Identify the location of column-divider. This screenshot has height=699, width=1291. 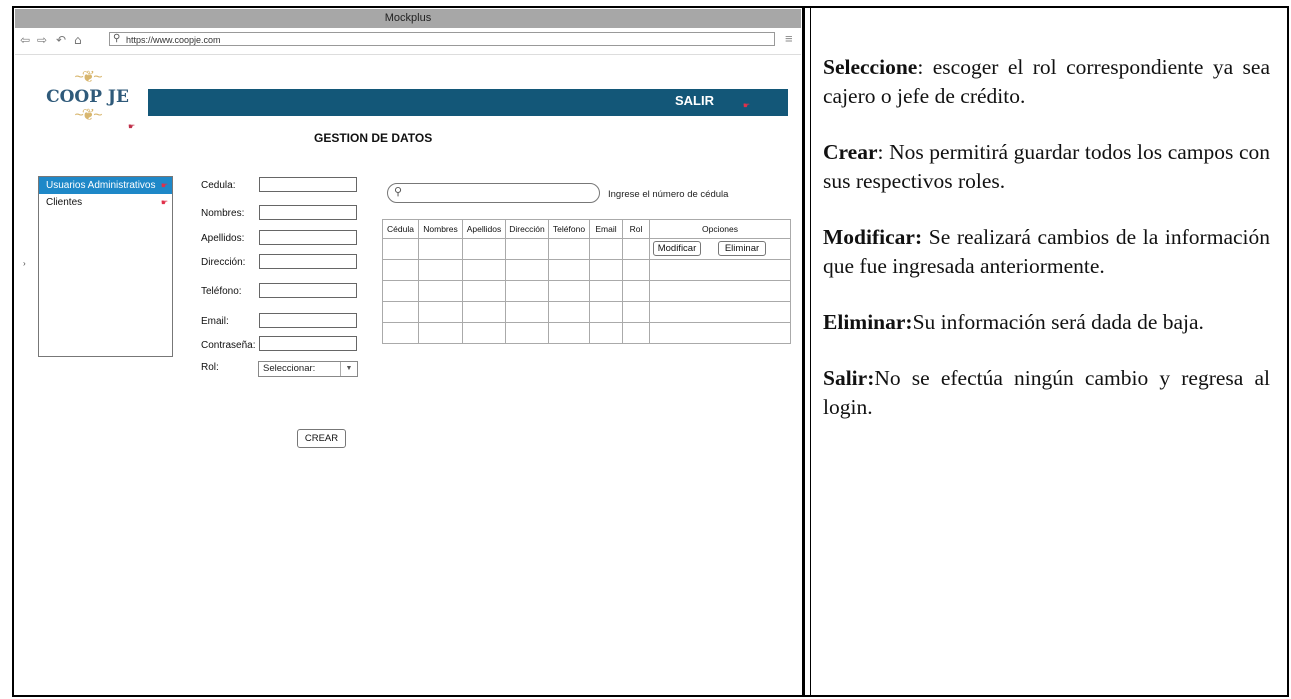
(803, 351).